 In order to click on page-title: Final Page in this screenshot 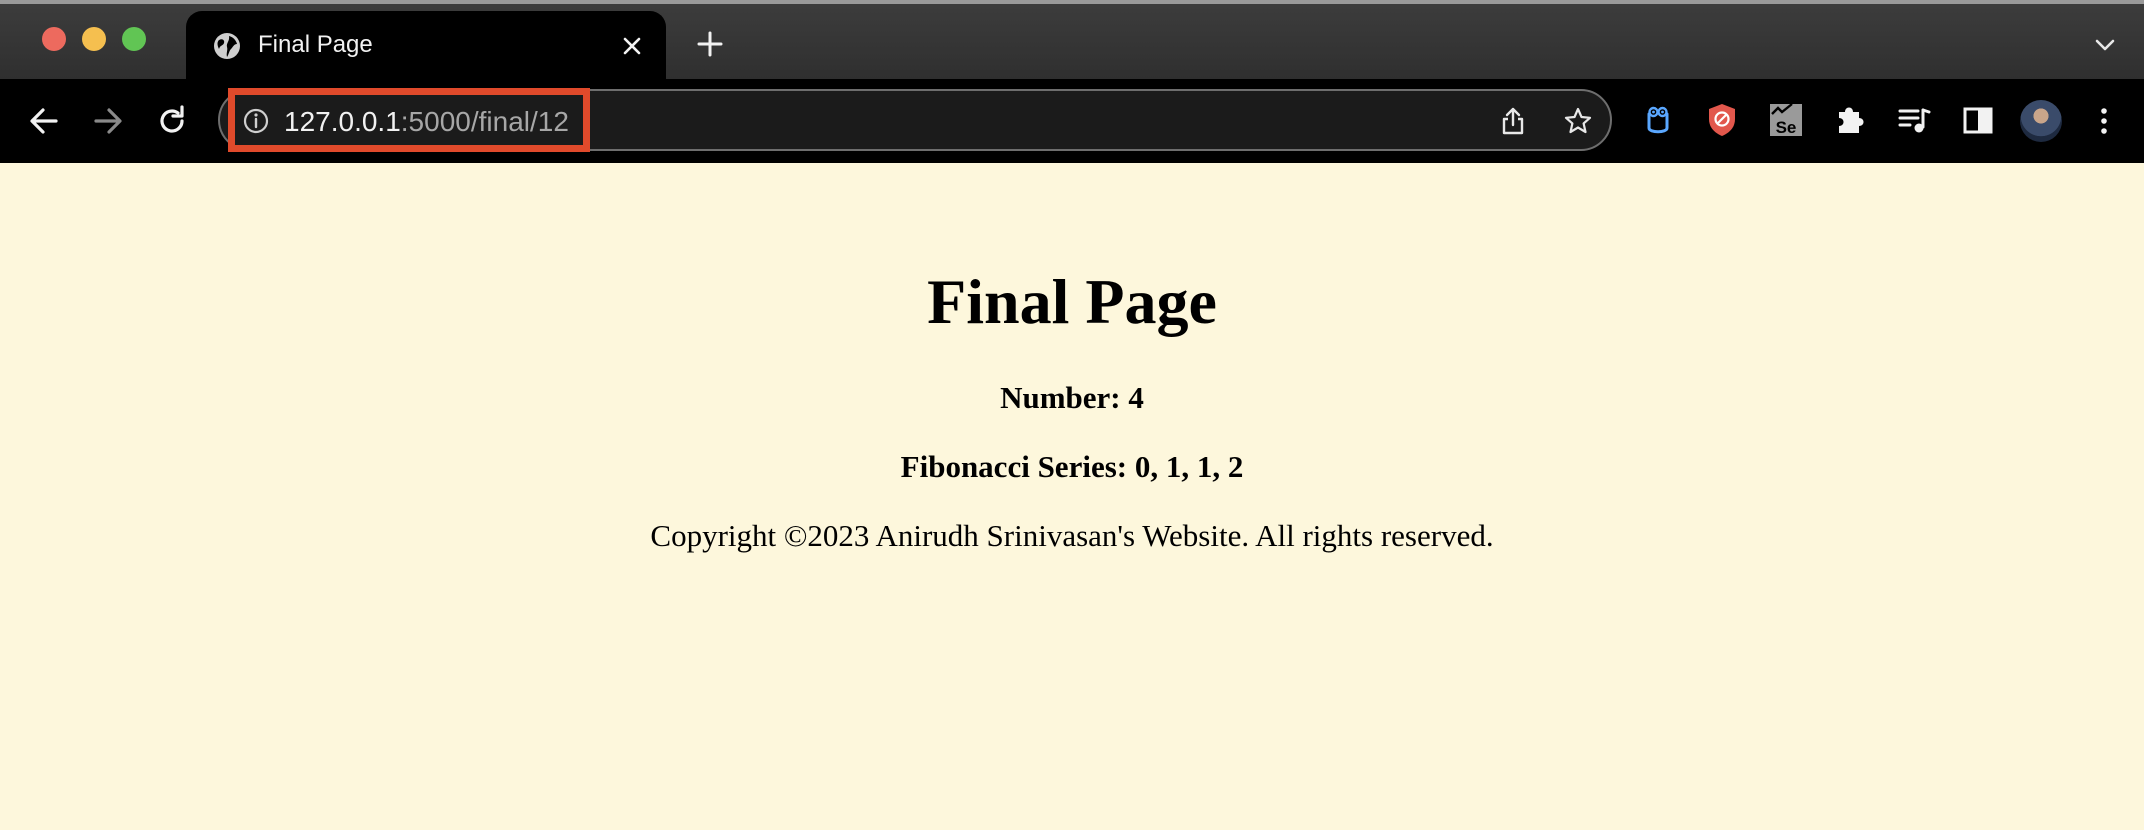, I will do `click(1072, 301)`.